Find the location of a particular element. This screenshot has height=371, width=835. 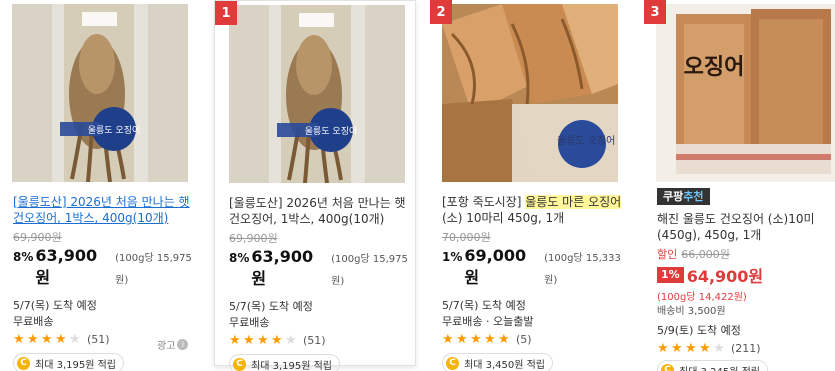

ad-label: 광고 i is located at coordinates (173, 344).